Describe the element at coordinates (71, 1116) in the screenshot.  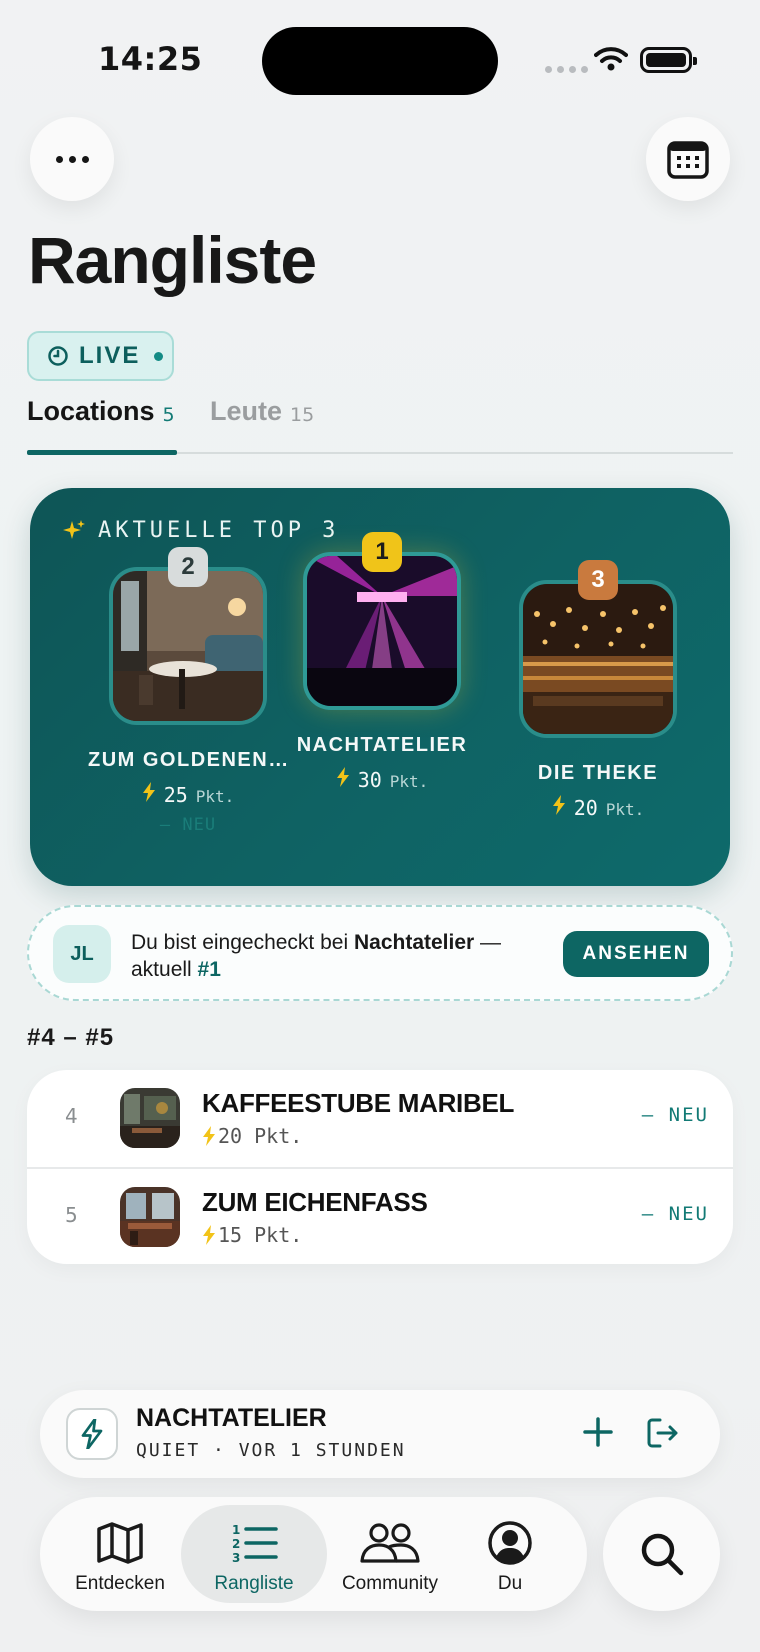
I see `row-rank: 4` at that location.